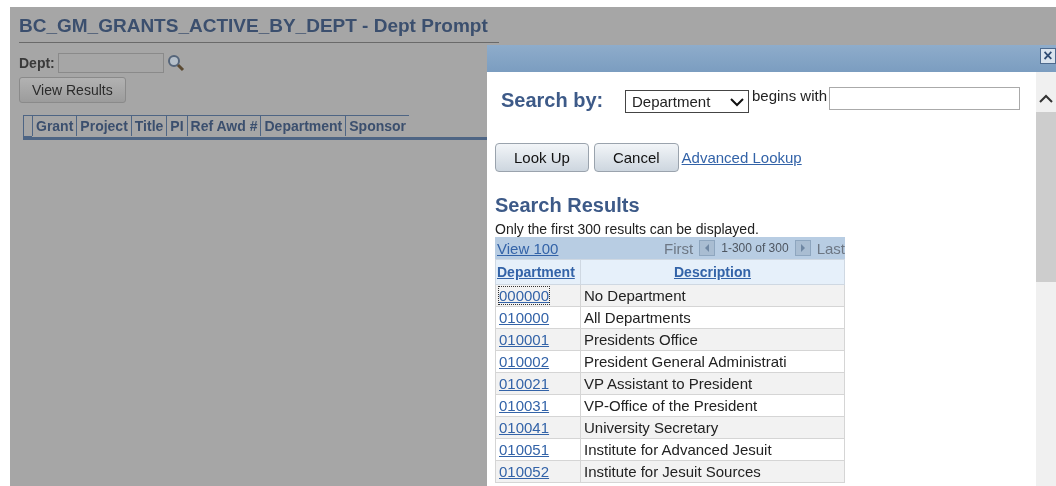  What do you see at coordinates (712, 471) in the screenshot?
I see `table-cell: Institute for Jesuit Sources` at bounding box center [712, 471].